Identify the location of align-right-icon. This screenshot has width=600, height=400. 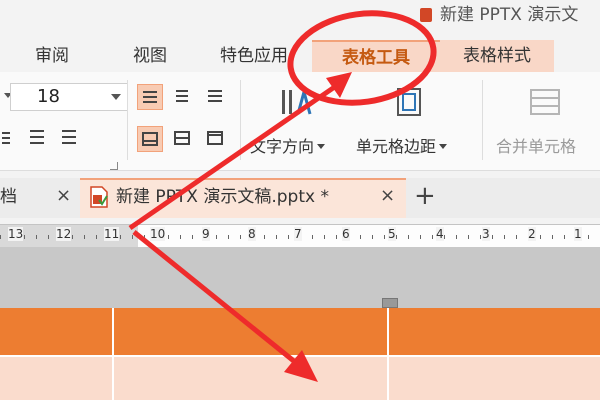
(215, 96).